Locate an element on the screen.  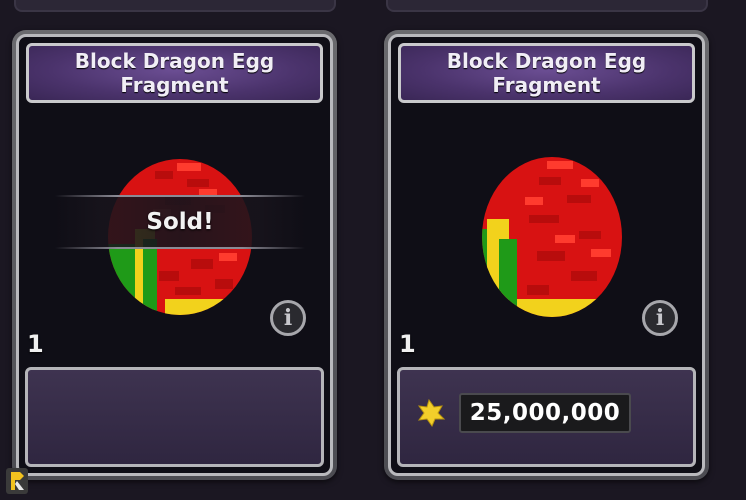
background-panel-top-left is located at coordinates (175, 6).